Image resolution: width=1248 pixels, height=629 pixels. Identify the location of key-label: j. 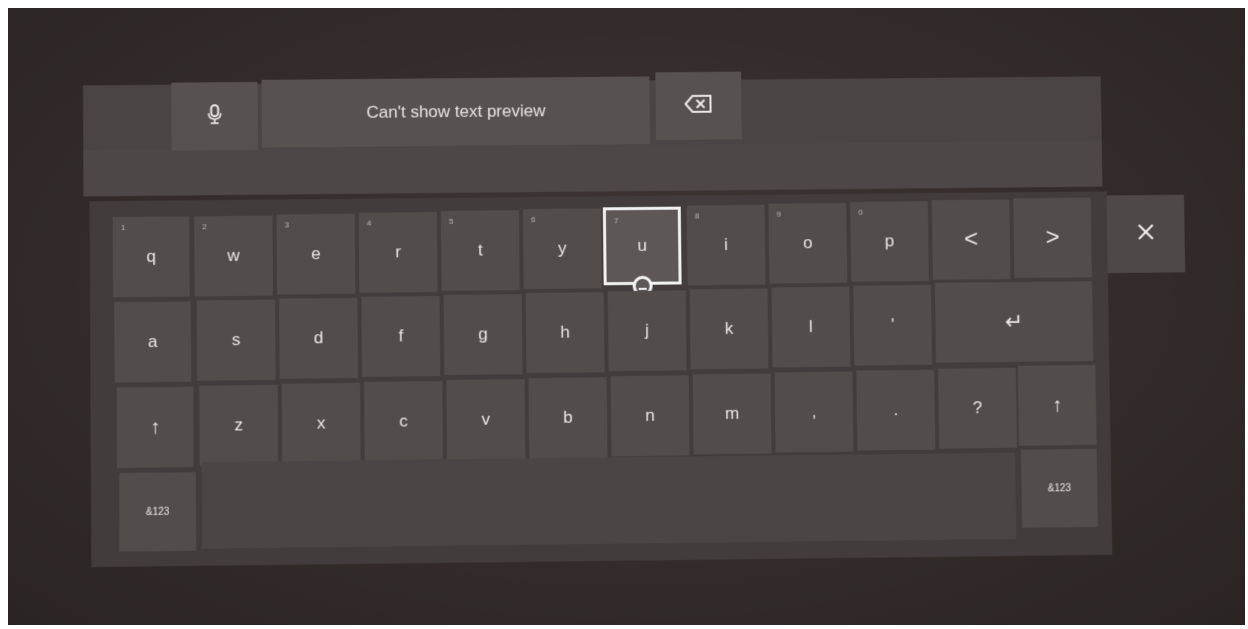
(647, 330).